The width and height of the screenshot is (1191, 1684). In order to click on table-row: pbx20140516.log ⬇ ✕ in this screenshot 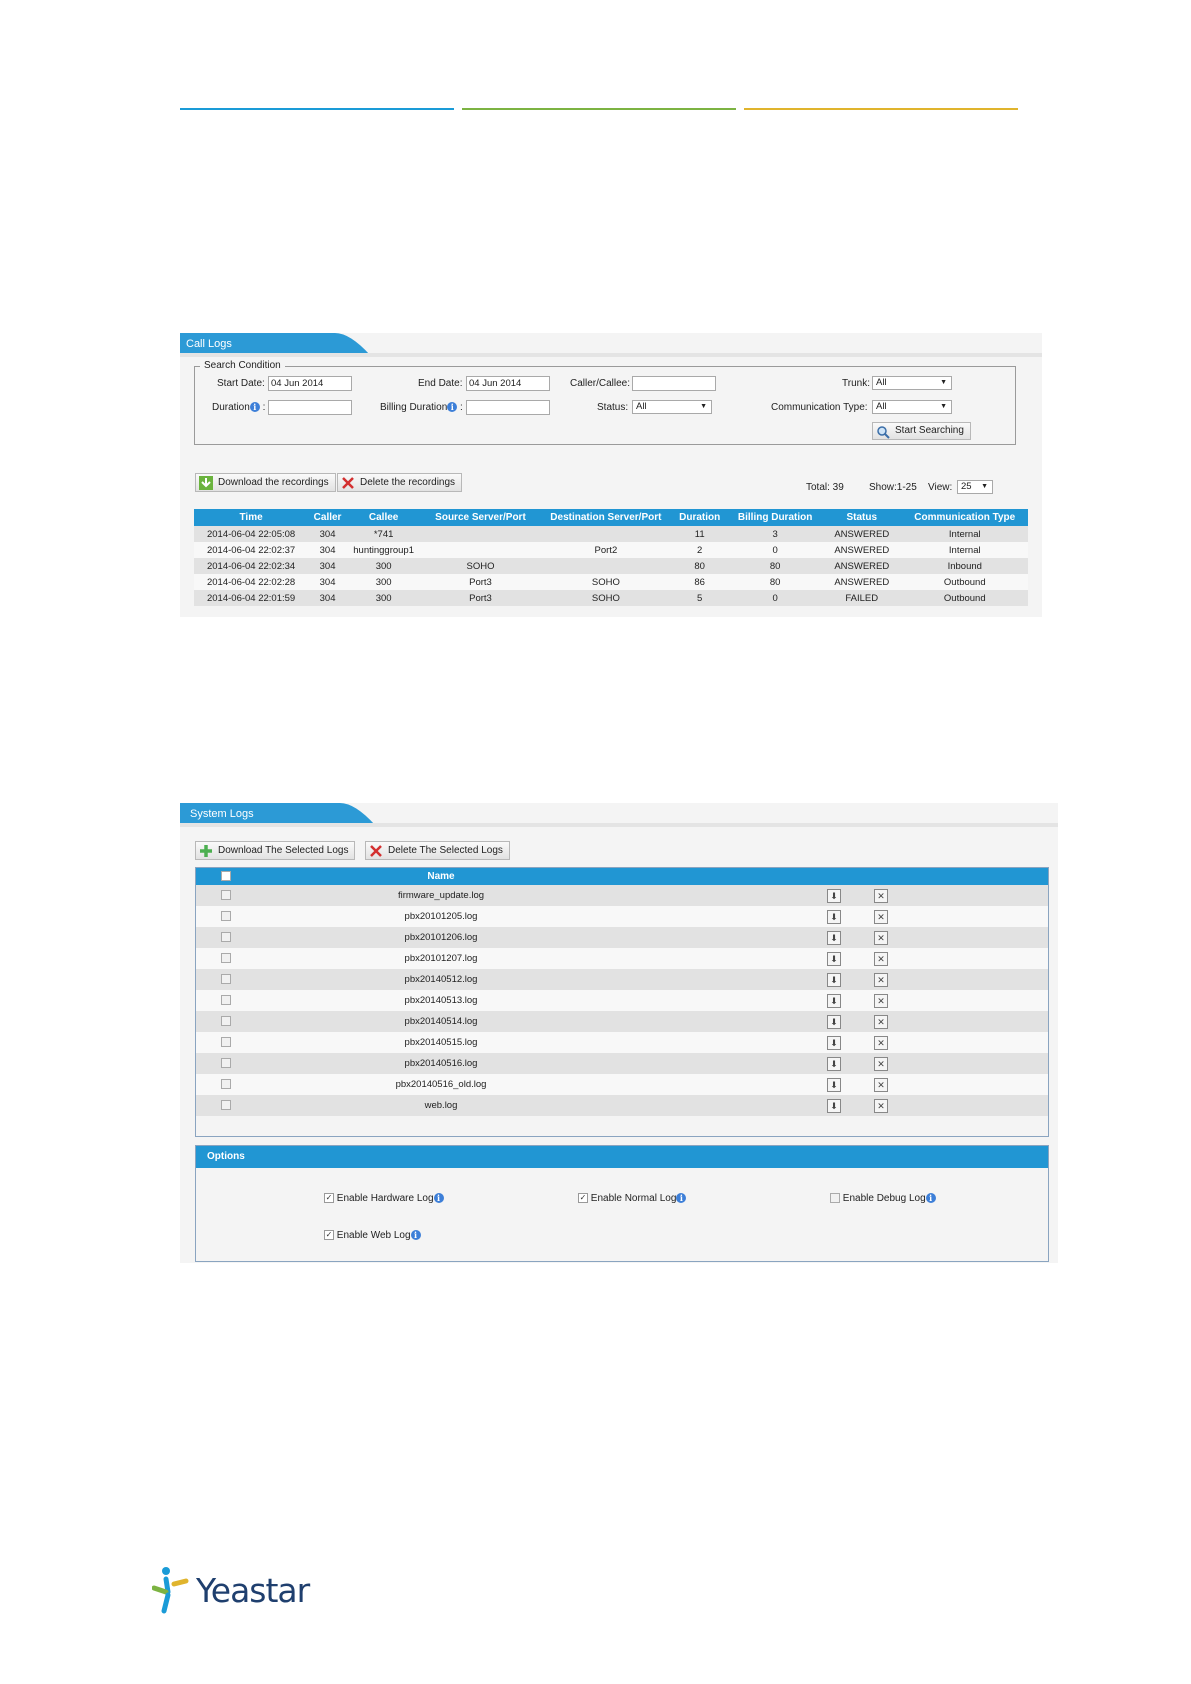, I will do `click(622, 1063)`.